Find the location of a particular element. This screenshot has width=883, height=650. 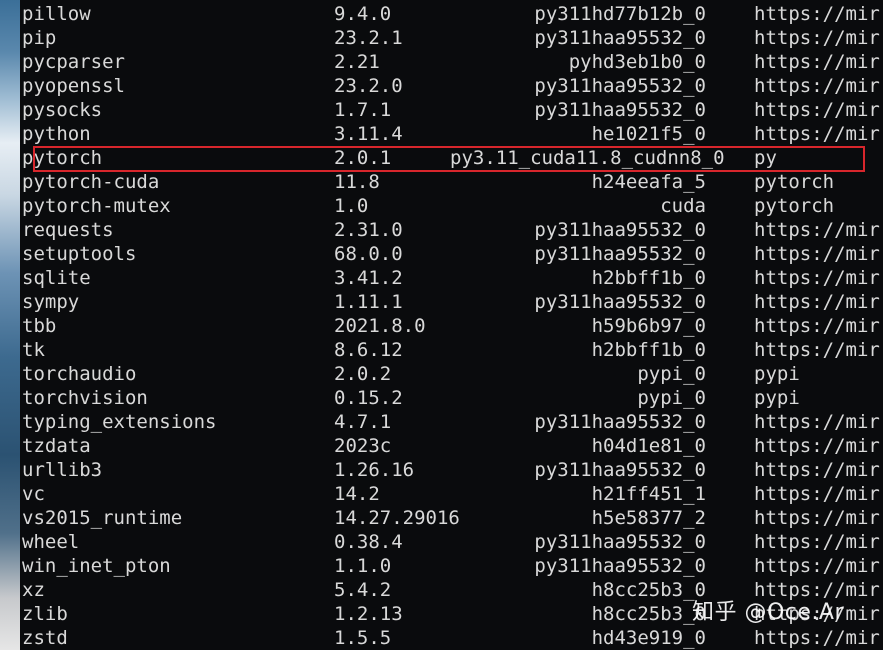

package-name: pip is located at coordinates (39, 38).